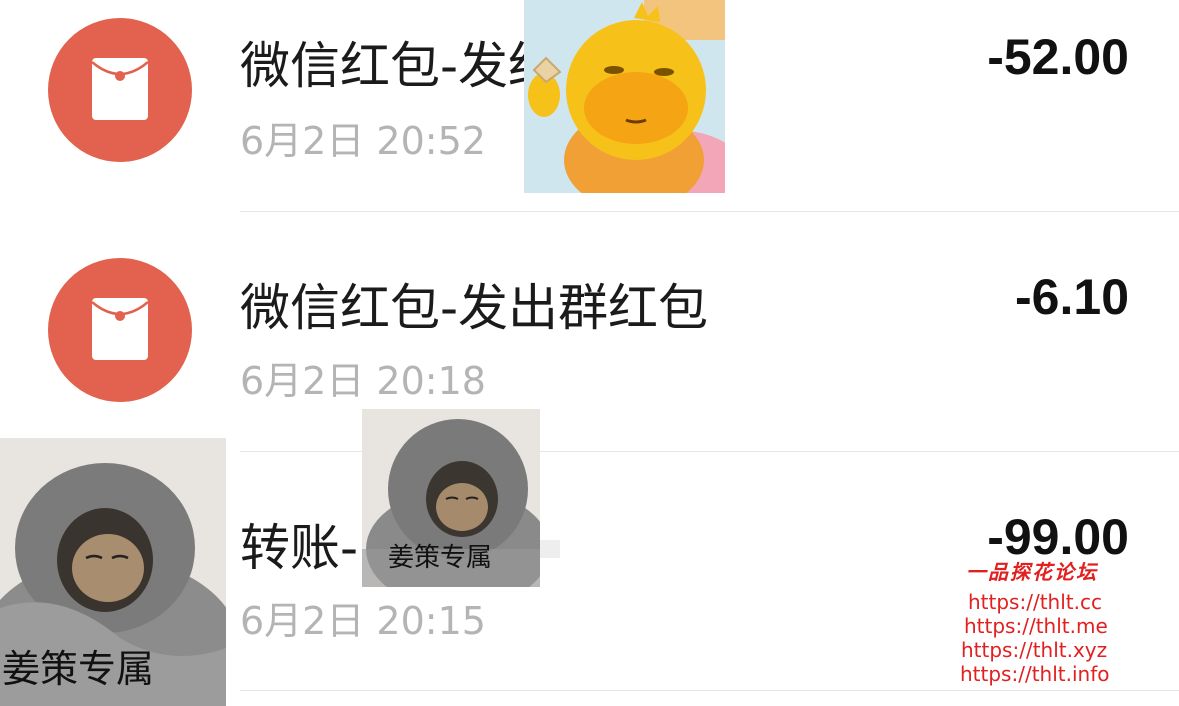 This screenshot has width=1179, height=706. What do you see at coordinates (1034, 650) in the screenshot?
I see `watermark-url: https://thlt.xyz` at bounding box center [1034, 650].